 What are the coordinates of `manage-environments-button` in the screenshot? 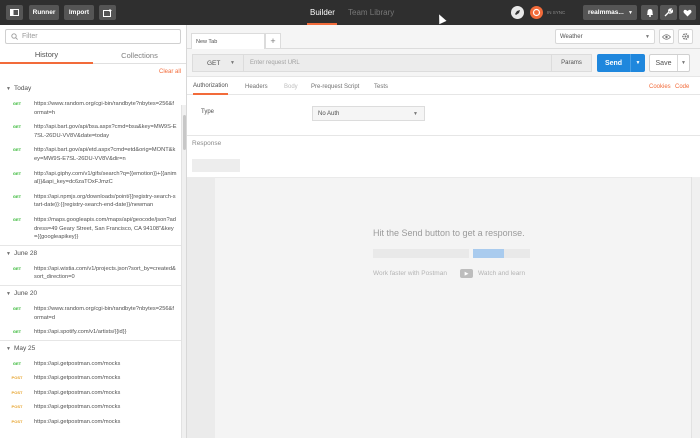 It's located at (685, 36).